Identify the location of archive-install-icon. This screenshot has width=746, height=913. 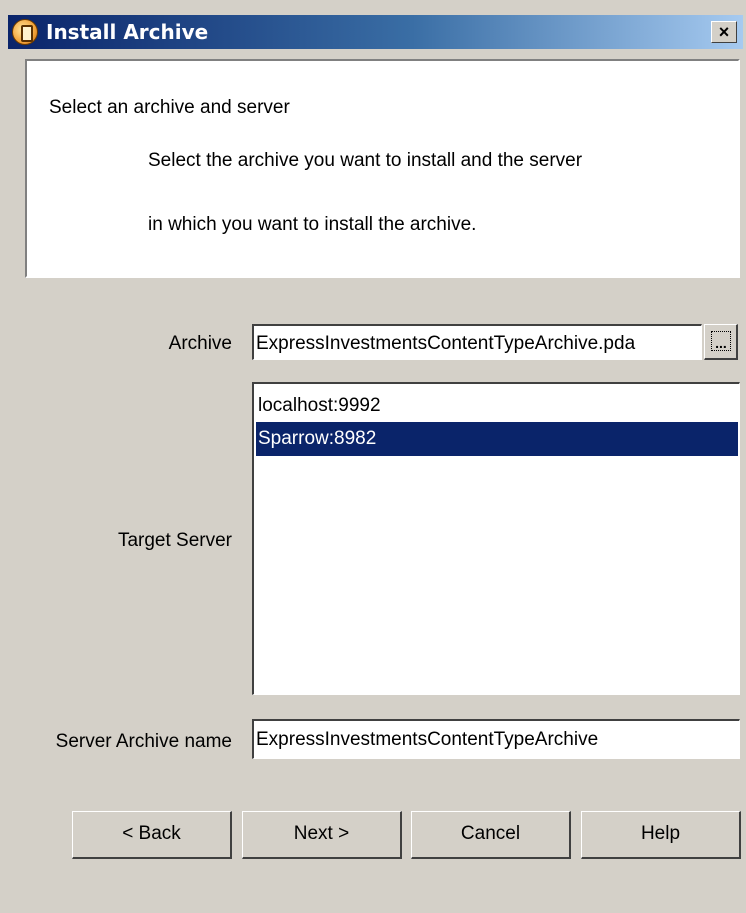
(25, 32).